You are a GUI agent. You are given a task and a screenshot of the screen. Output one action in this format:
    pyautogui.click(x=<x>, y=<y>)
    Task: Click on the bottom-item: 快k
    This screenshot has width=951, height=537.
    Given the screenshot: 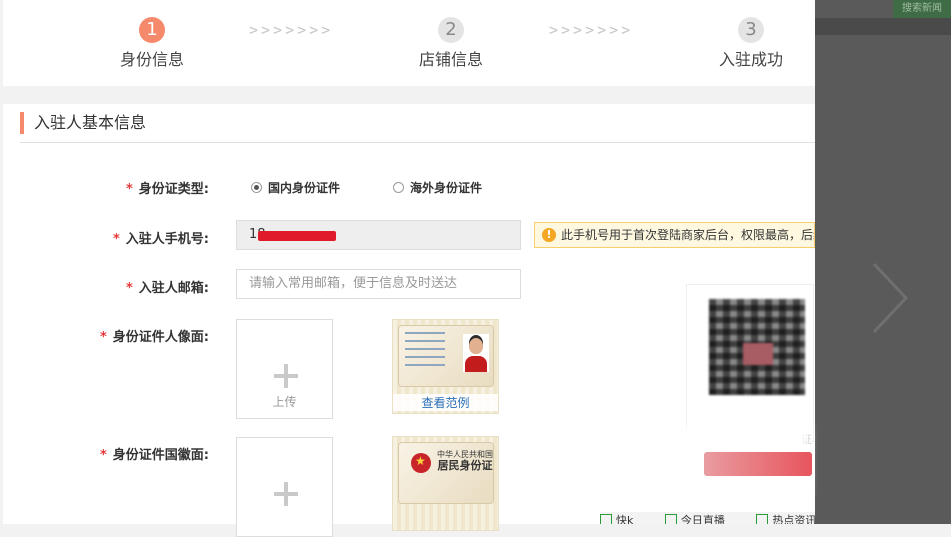 What is the action you would take?
    pyautogui.click(x=623, y=519)
    